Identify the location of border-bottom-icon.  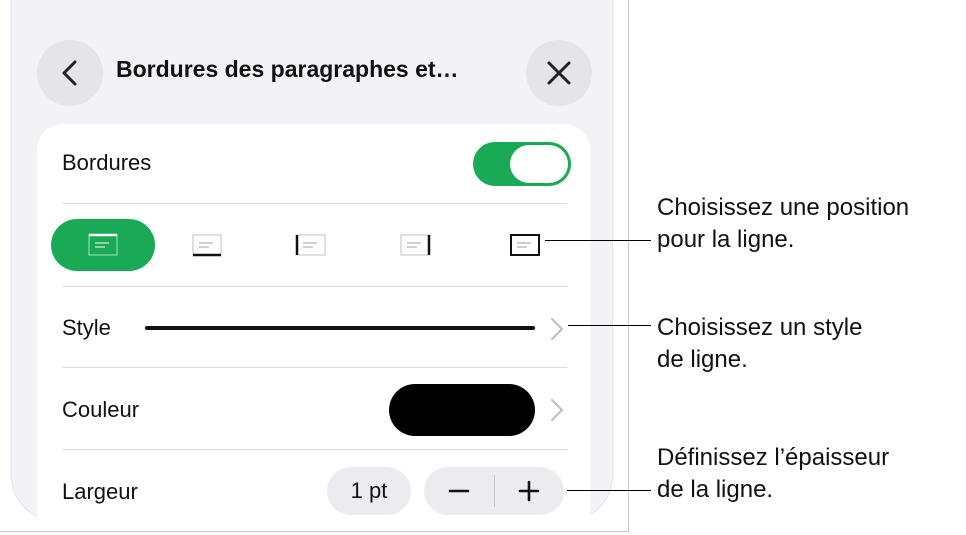
(207, 245).